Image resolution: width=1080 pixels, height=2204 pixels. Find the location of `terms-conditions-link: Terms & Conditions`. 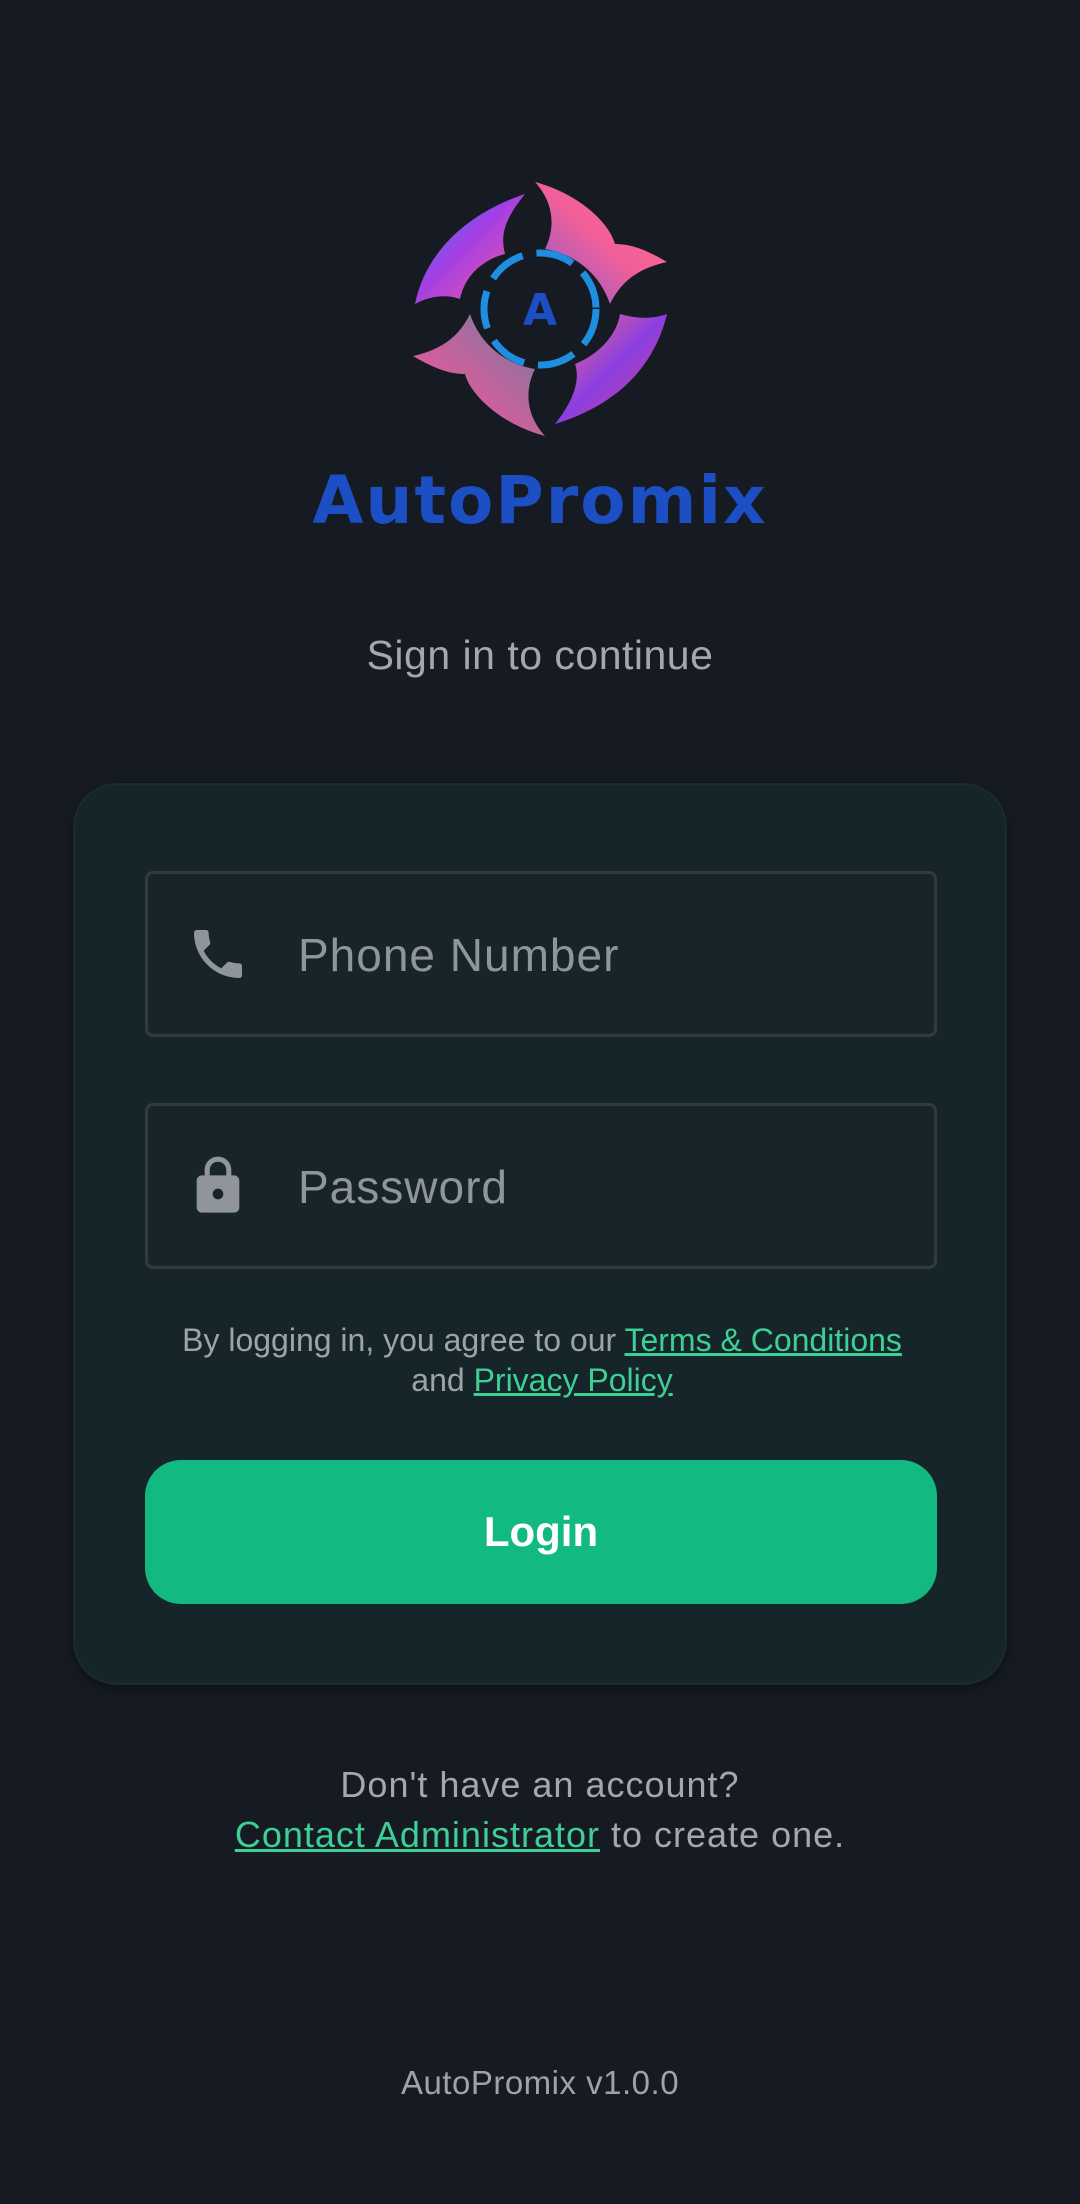

terms-conditions-link: Terms & Conditions is located at coordinates (762, 1340).